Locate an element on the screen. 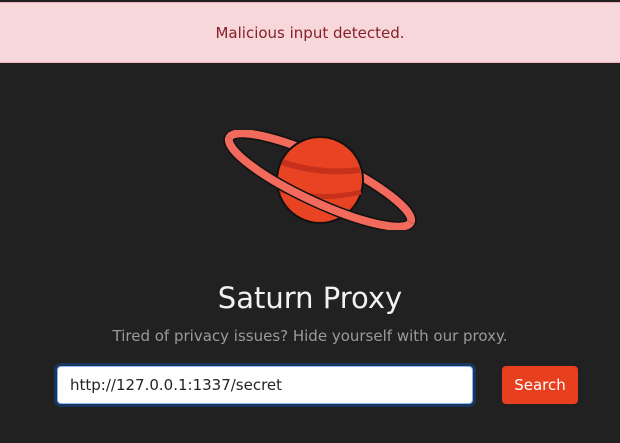  planet-saturn-icon is located at coordinates (320, 180).